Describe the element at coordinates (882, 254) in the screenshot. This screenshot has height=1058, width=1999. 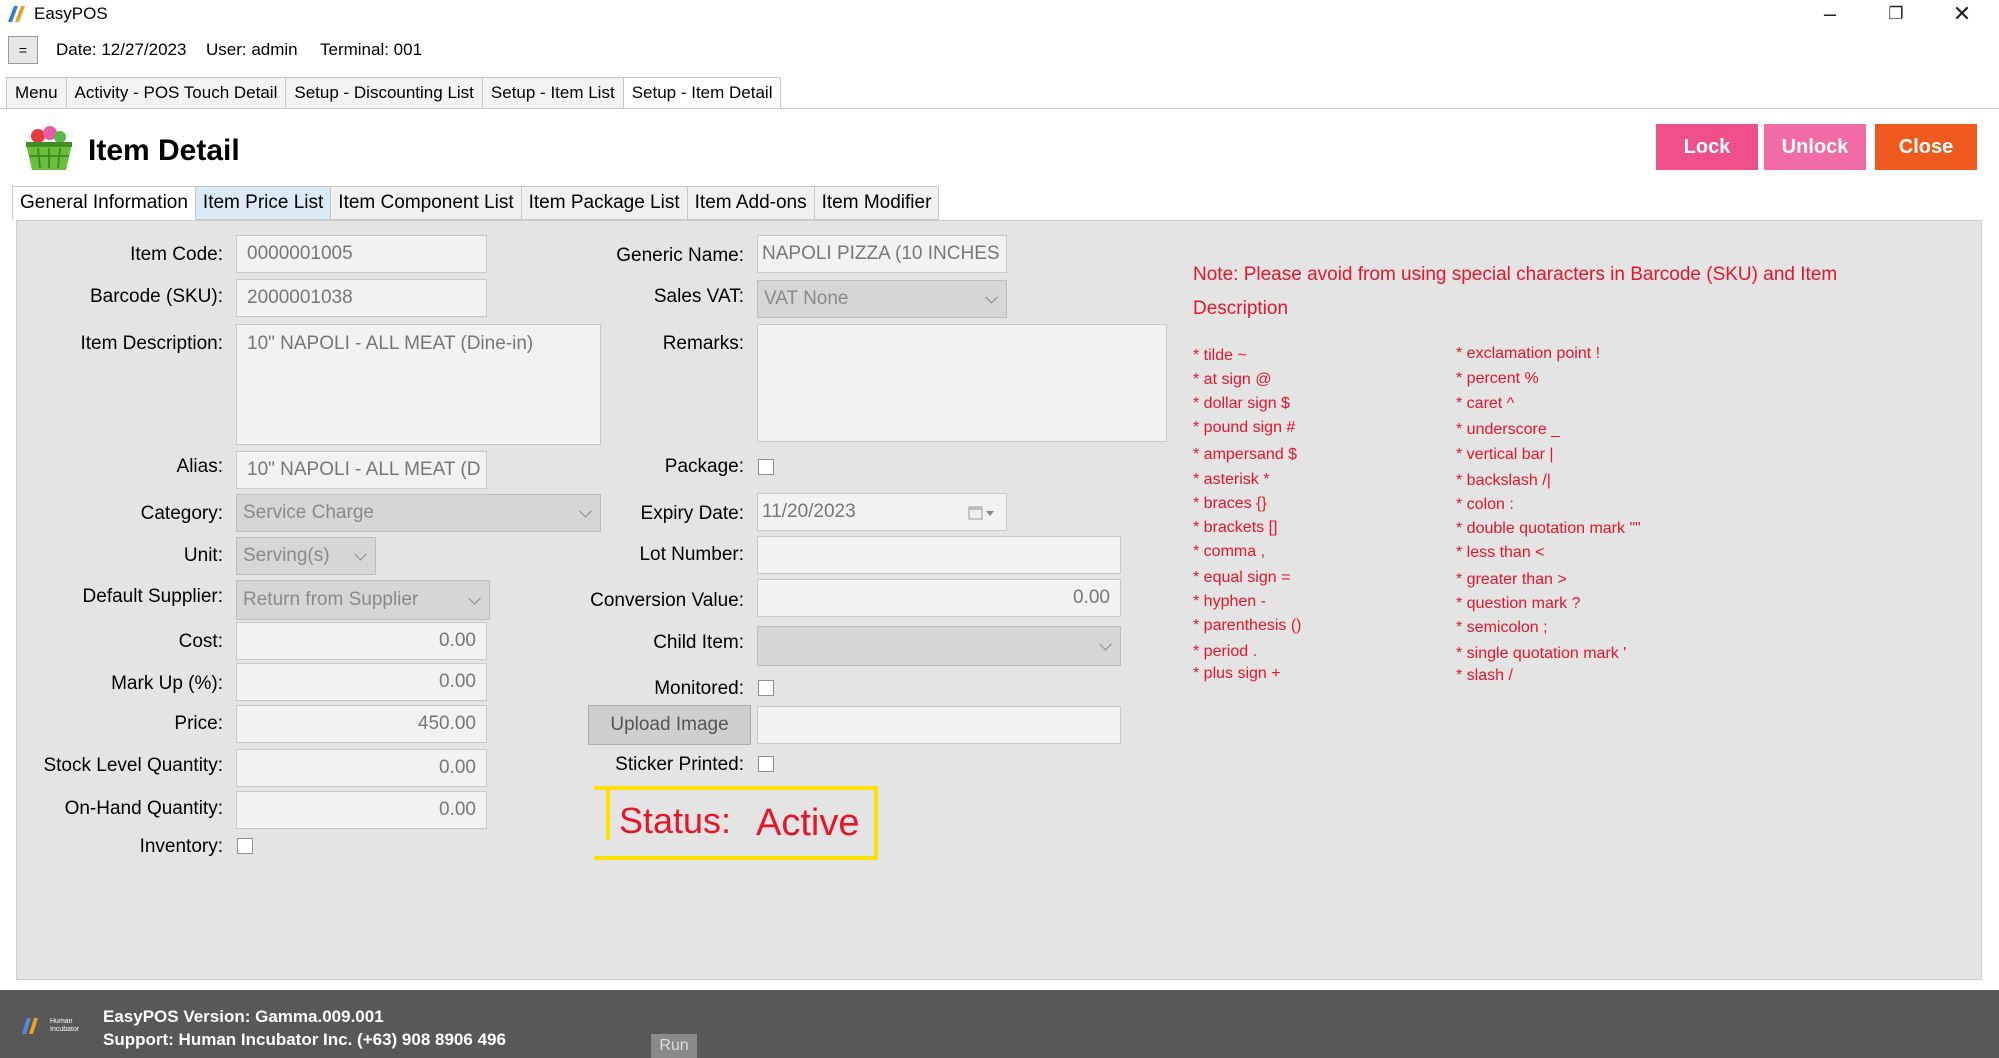
I see `generic-name-field: NAPOLI PIZZA (10 INCHES` at that location.